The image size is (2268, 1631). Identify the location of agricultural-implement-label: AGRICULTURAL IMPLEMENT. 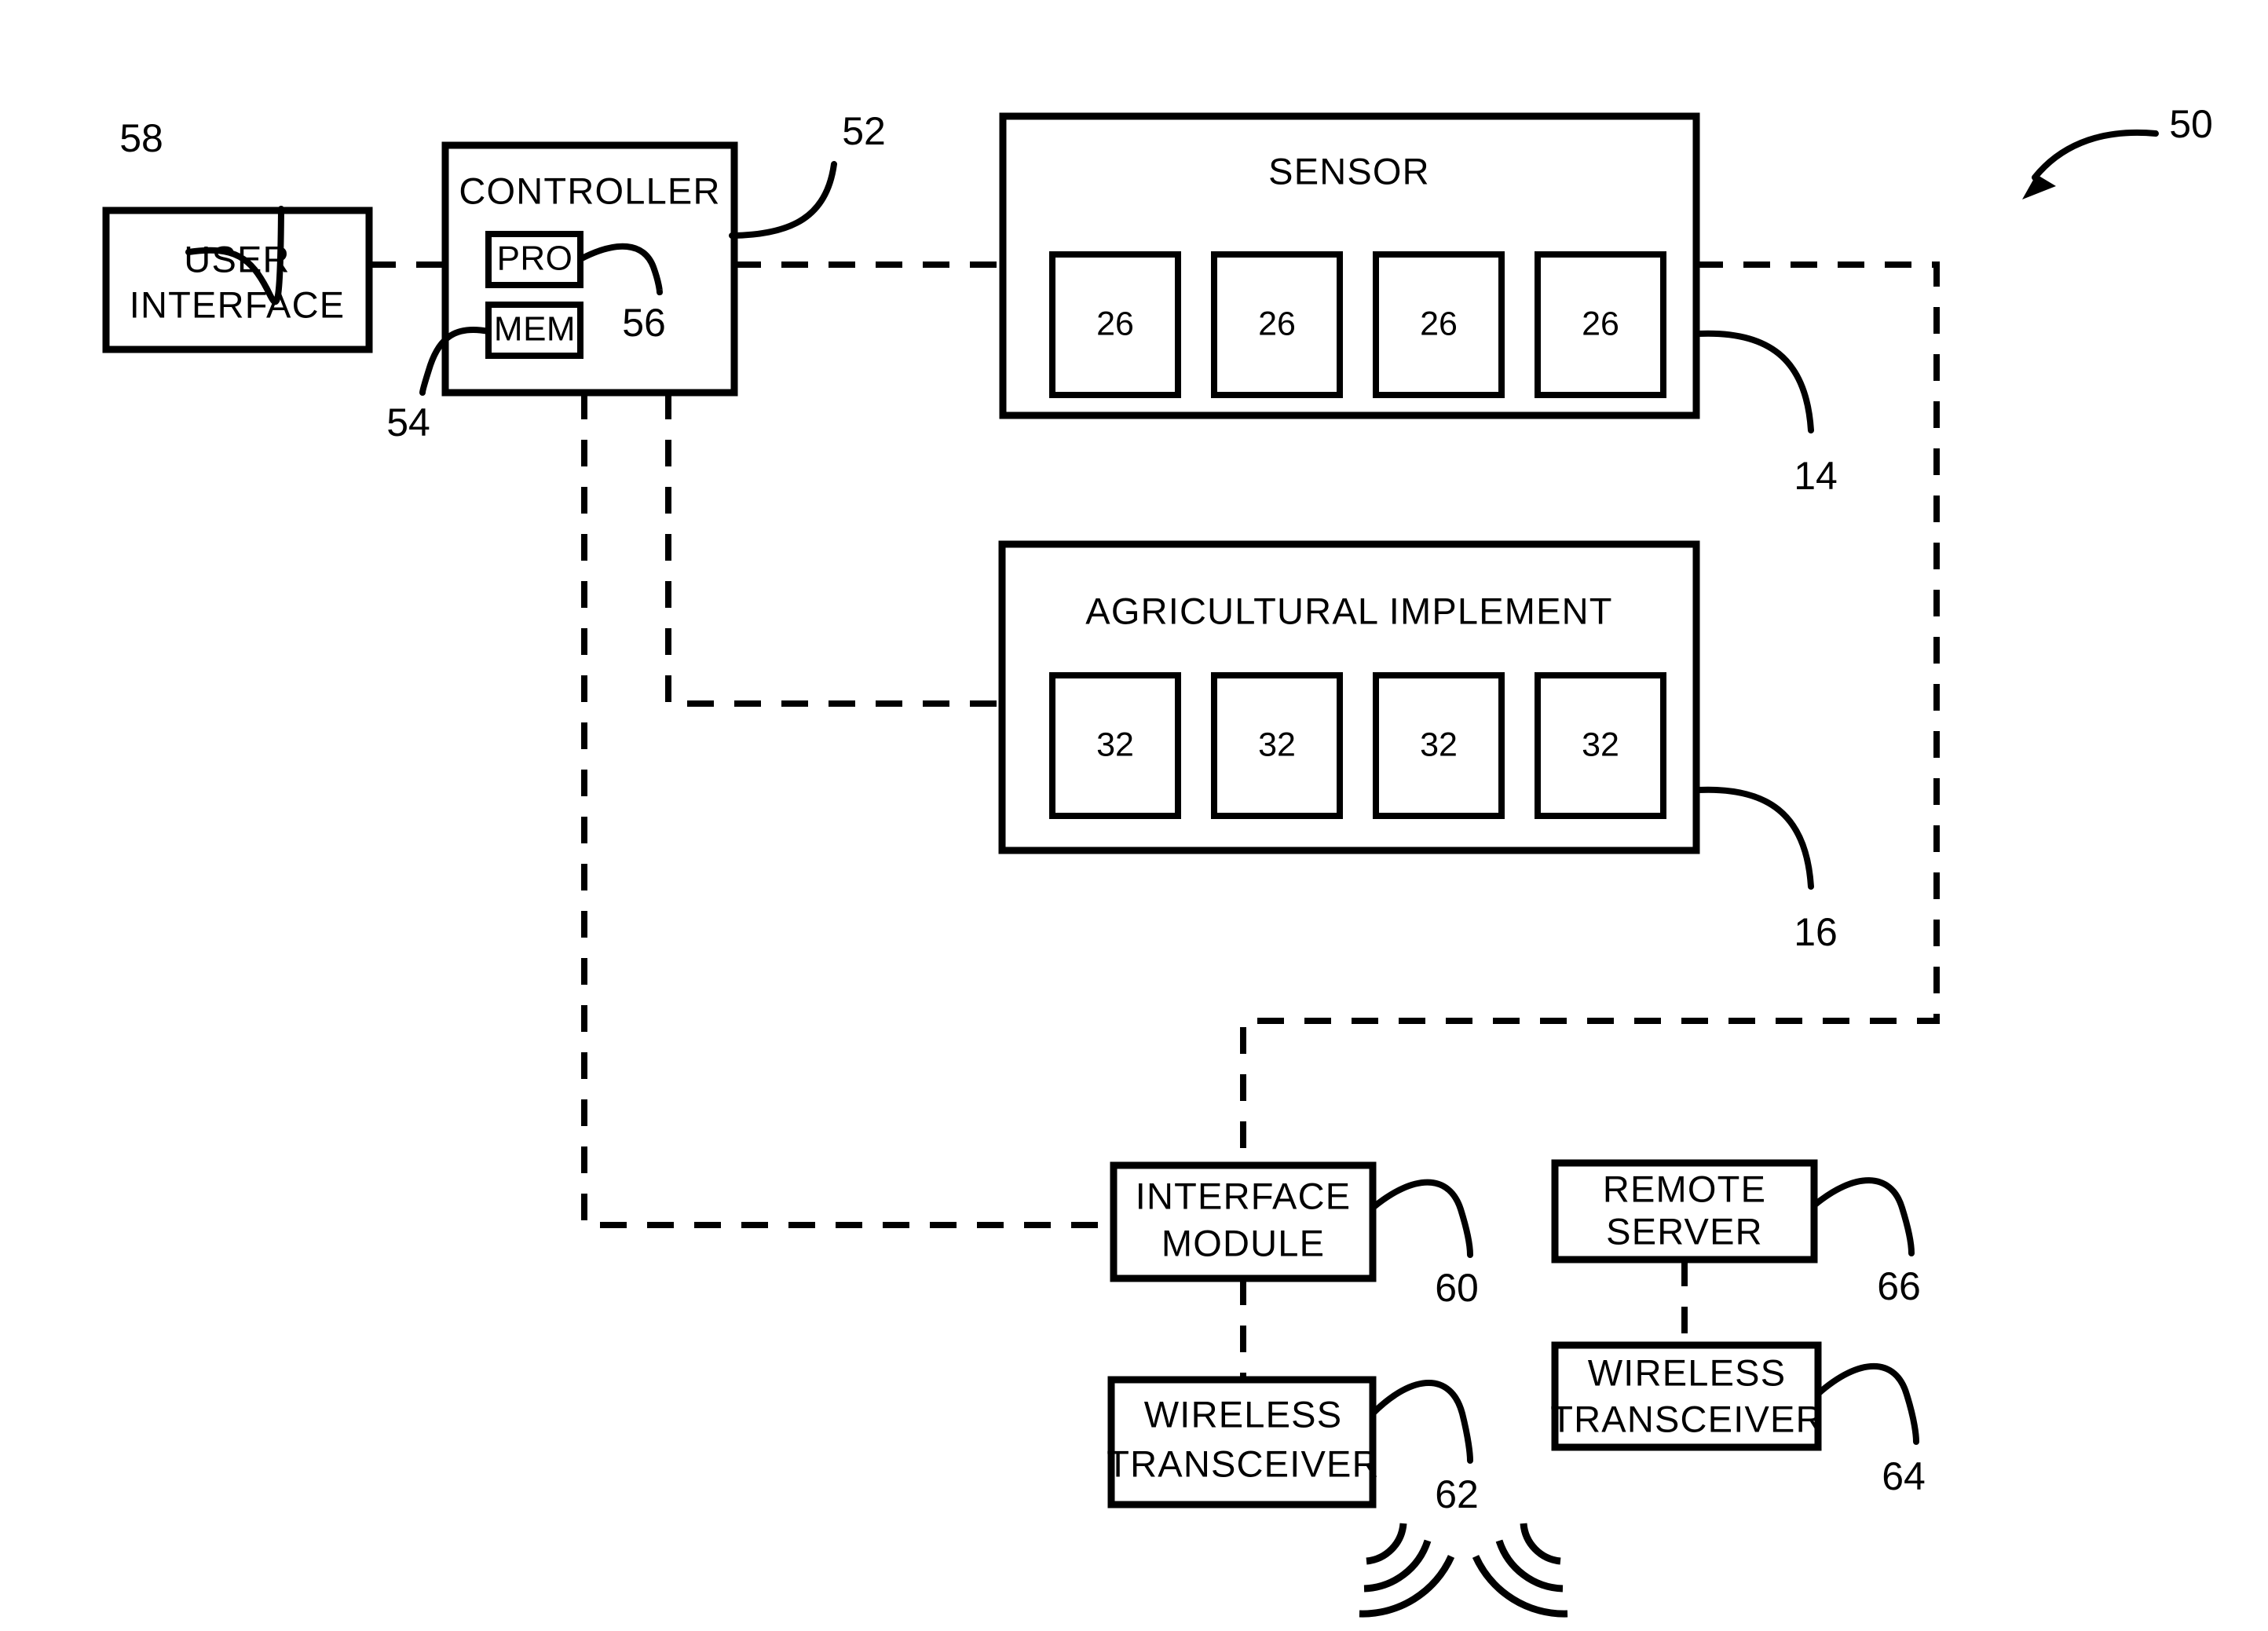
(1349, 610).